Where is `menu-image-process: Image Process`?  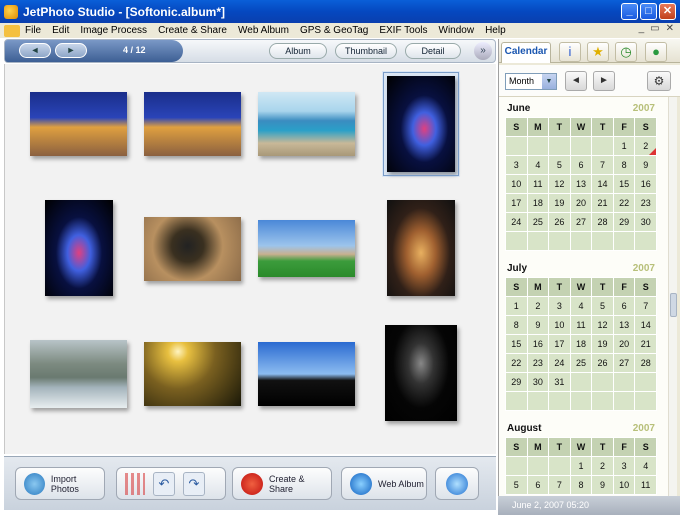 menu-image-process: Image Process is located at coordinates (114, 30).